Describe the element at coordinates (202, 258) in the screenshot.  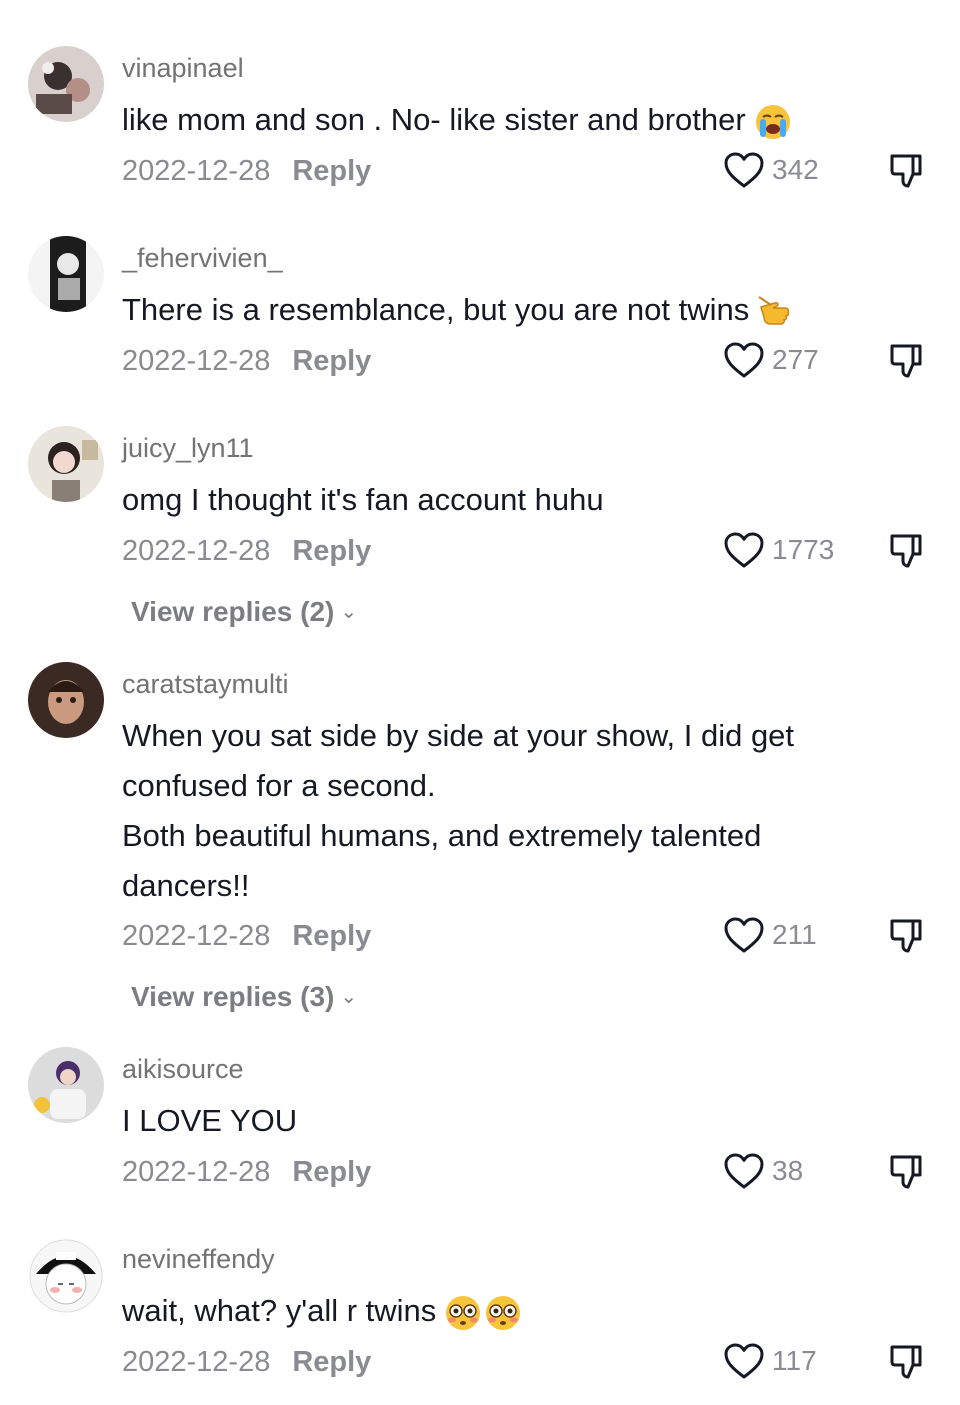
I see `comment-username: _fehervivien_` at that location.